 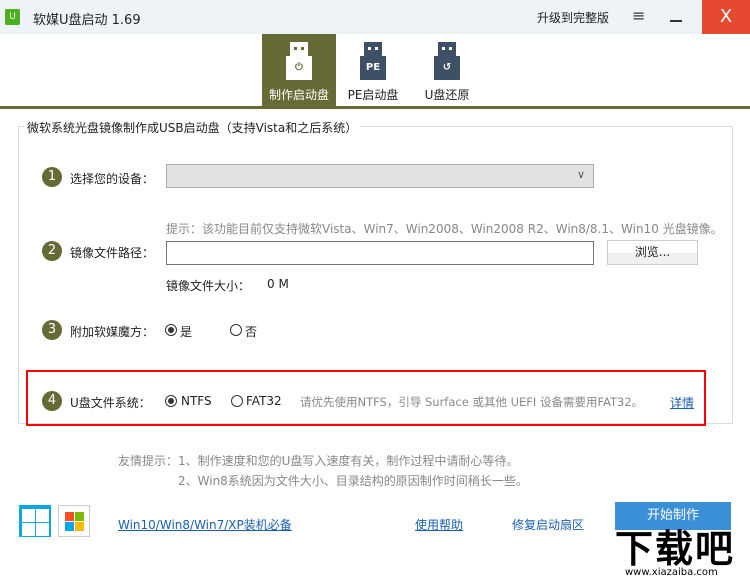 What do you see at coordinates (375, 17) in the screenshot?
I see `title-bar: U 软媒U盘启动 1.69 升级到完整版 ≡ X` at bounding box center [375, 17].